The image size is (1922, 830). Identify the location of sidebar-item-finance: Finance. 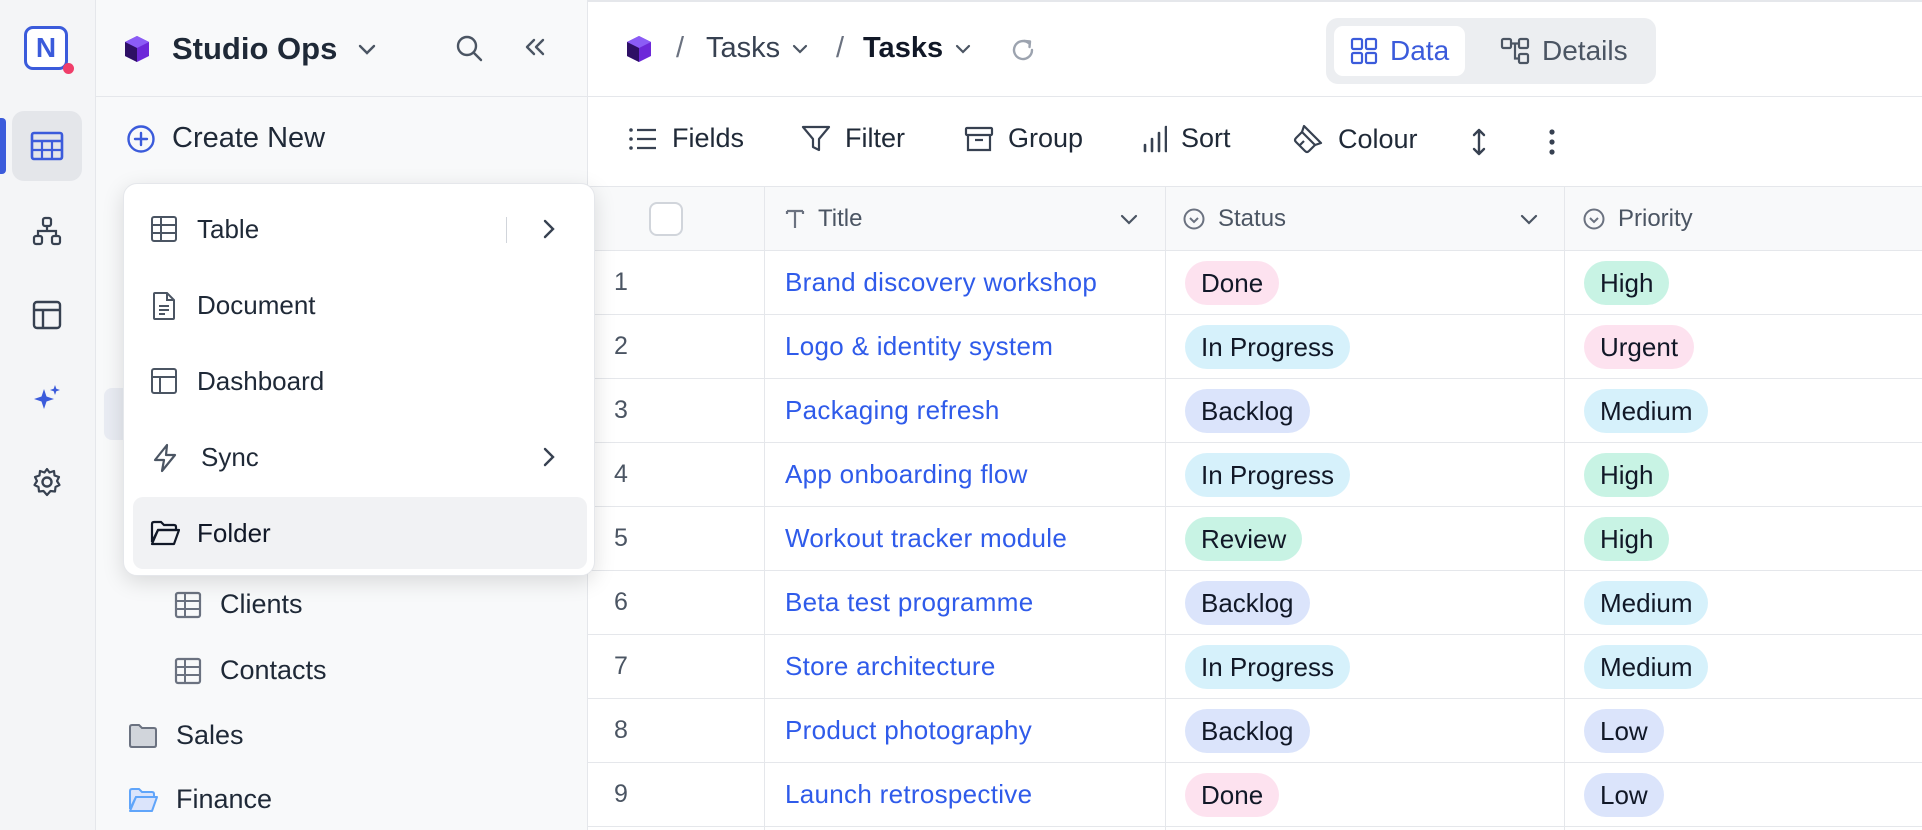
(200, 799).